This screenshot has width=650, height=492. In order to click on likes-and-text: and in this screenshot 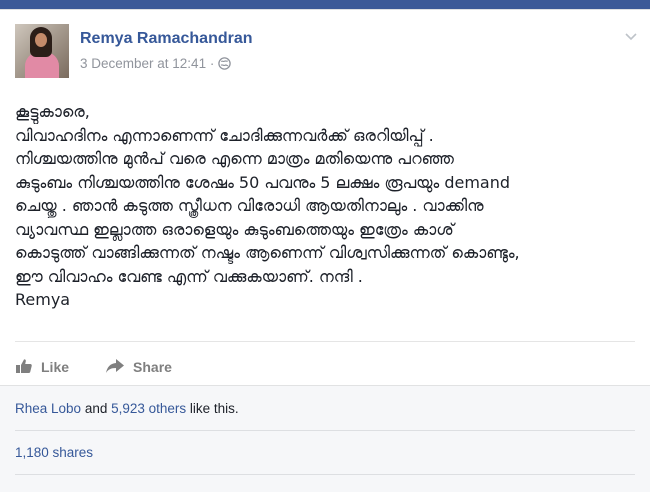, I will do `click(96, 408)`.